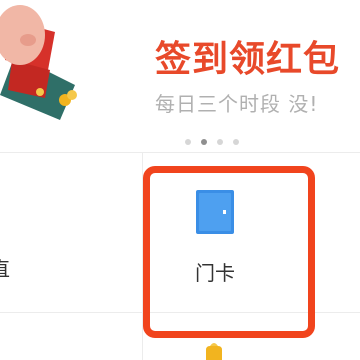 This screenshot has height=360, width=360. What do you see at coordinates (248, 59) in the screenshot?
I see `banner-title: 签到领红包` at bounding box center [248, 59].